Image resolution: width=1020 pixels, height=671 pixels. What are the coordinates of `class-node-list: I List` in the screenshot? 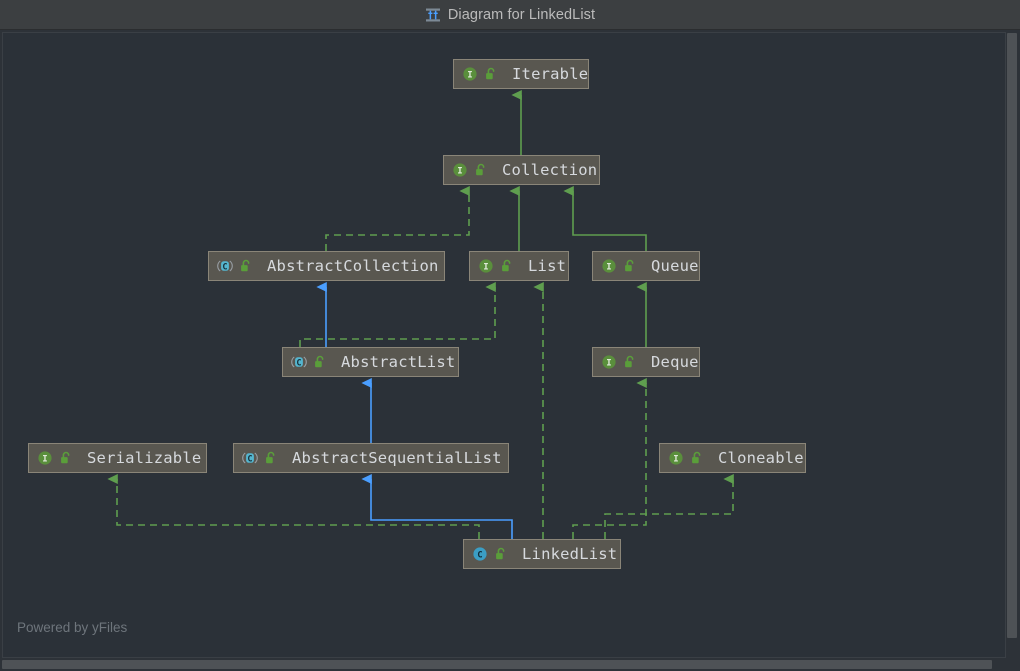 It's located at (519, 266).